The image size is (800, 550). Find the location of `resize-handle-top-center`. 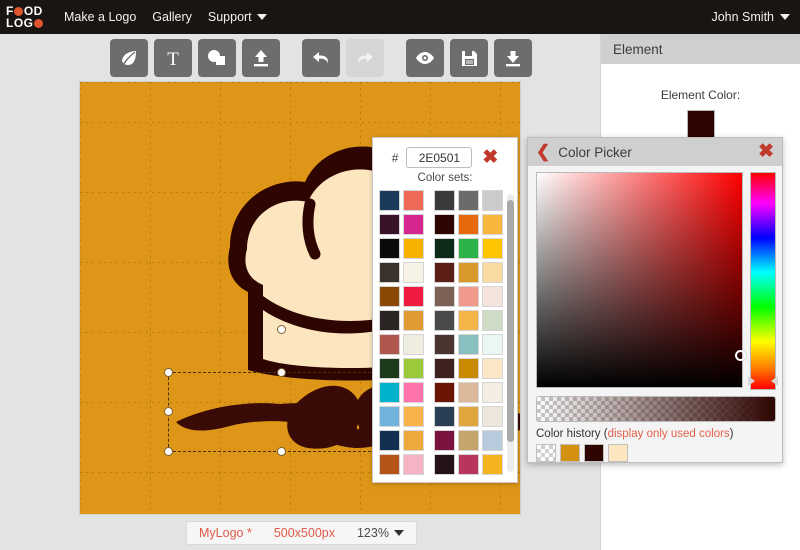

resize-handle-top-center is located at coordinates (281, 372).